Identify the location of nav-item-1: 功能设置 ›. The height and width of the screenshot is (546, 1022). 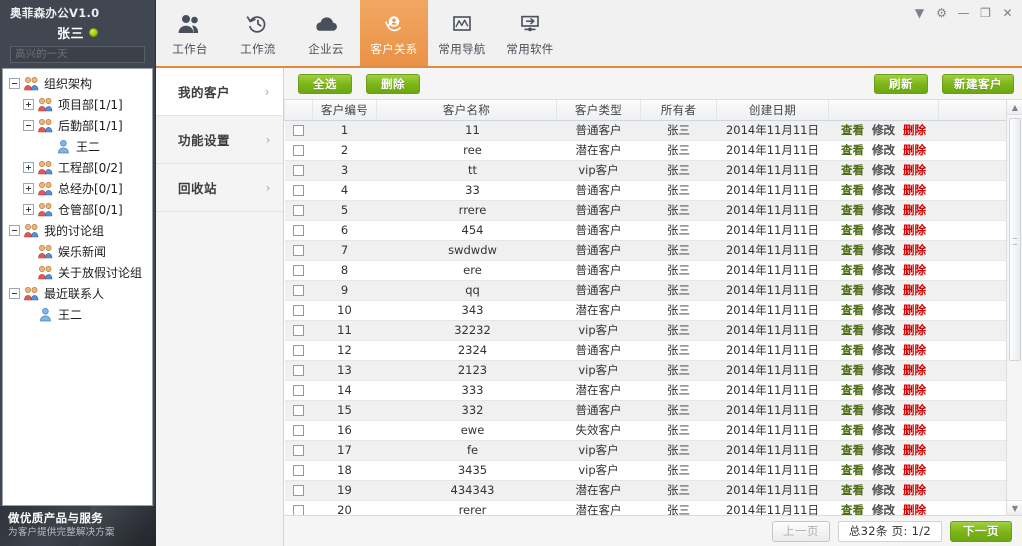
(219, 140).